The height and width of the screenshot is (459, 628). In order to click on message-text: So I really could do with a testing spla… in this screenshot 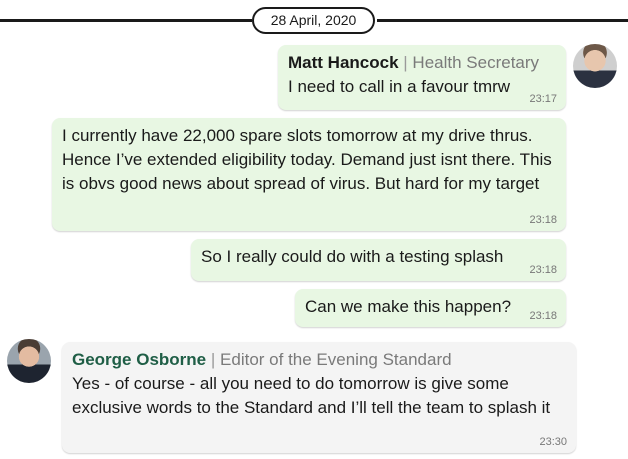, I will do `click(352, 256)`.